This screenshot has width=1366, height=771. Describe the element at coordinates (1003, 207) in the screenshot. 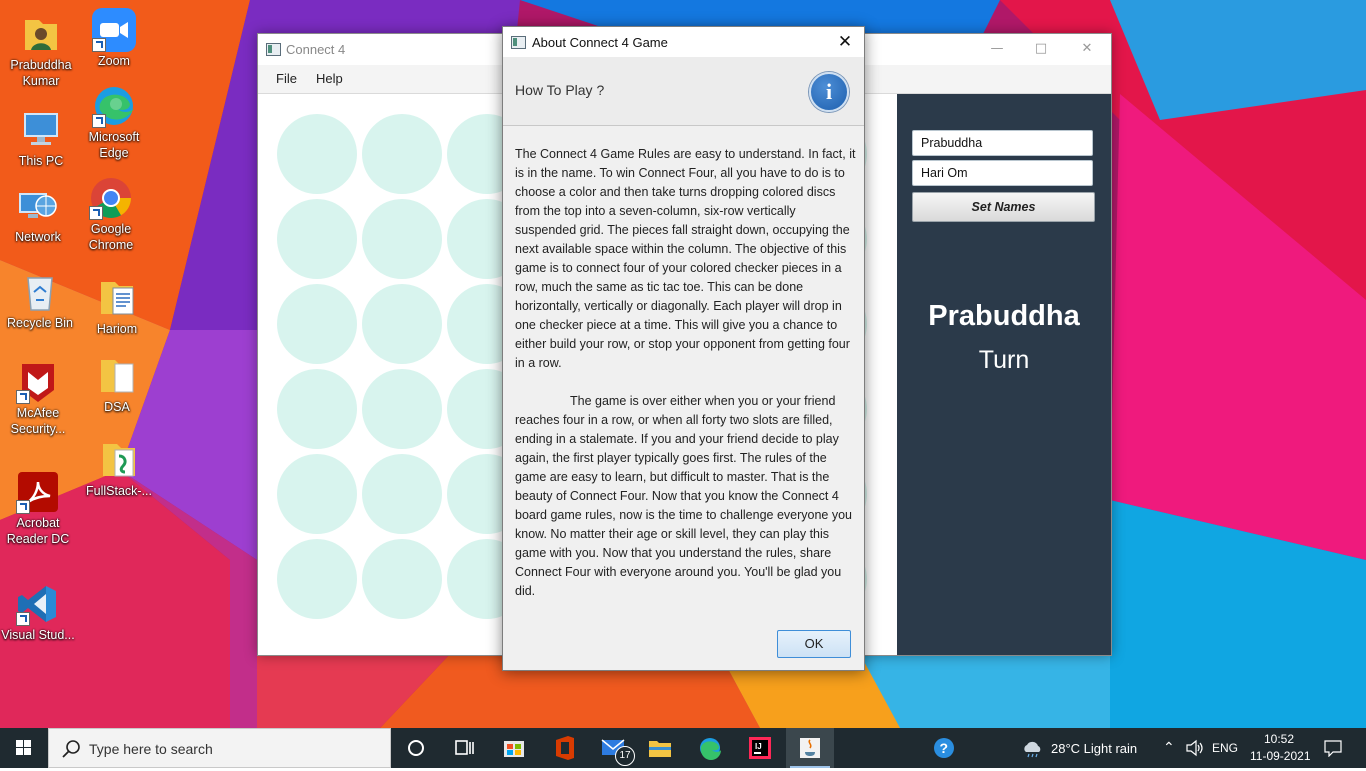

I see `set-names-button: Set Names` at that location.